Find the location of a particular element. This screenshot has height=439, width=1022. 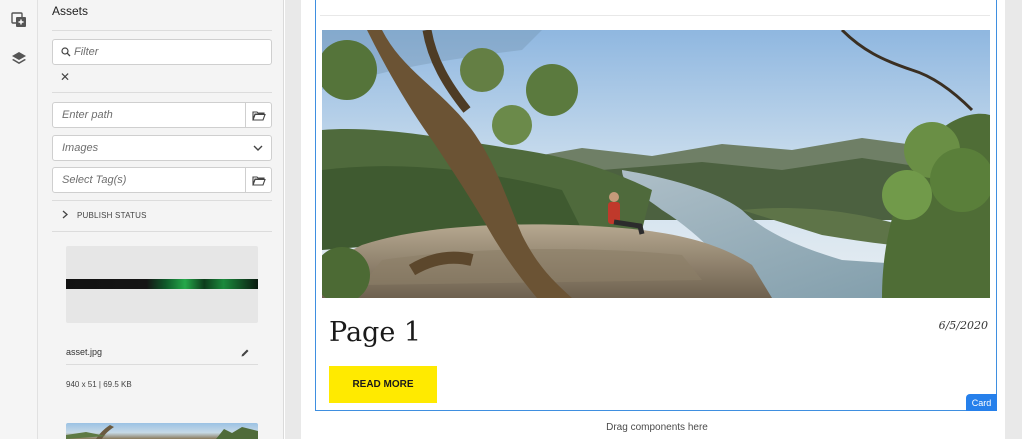

drop-zone-hint: Drag components here is located at coordinates (653, 427).